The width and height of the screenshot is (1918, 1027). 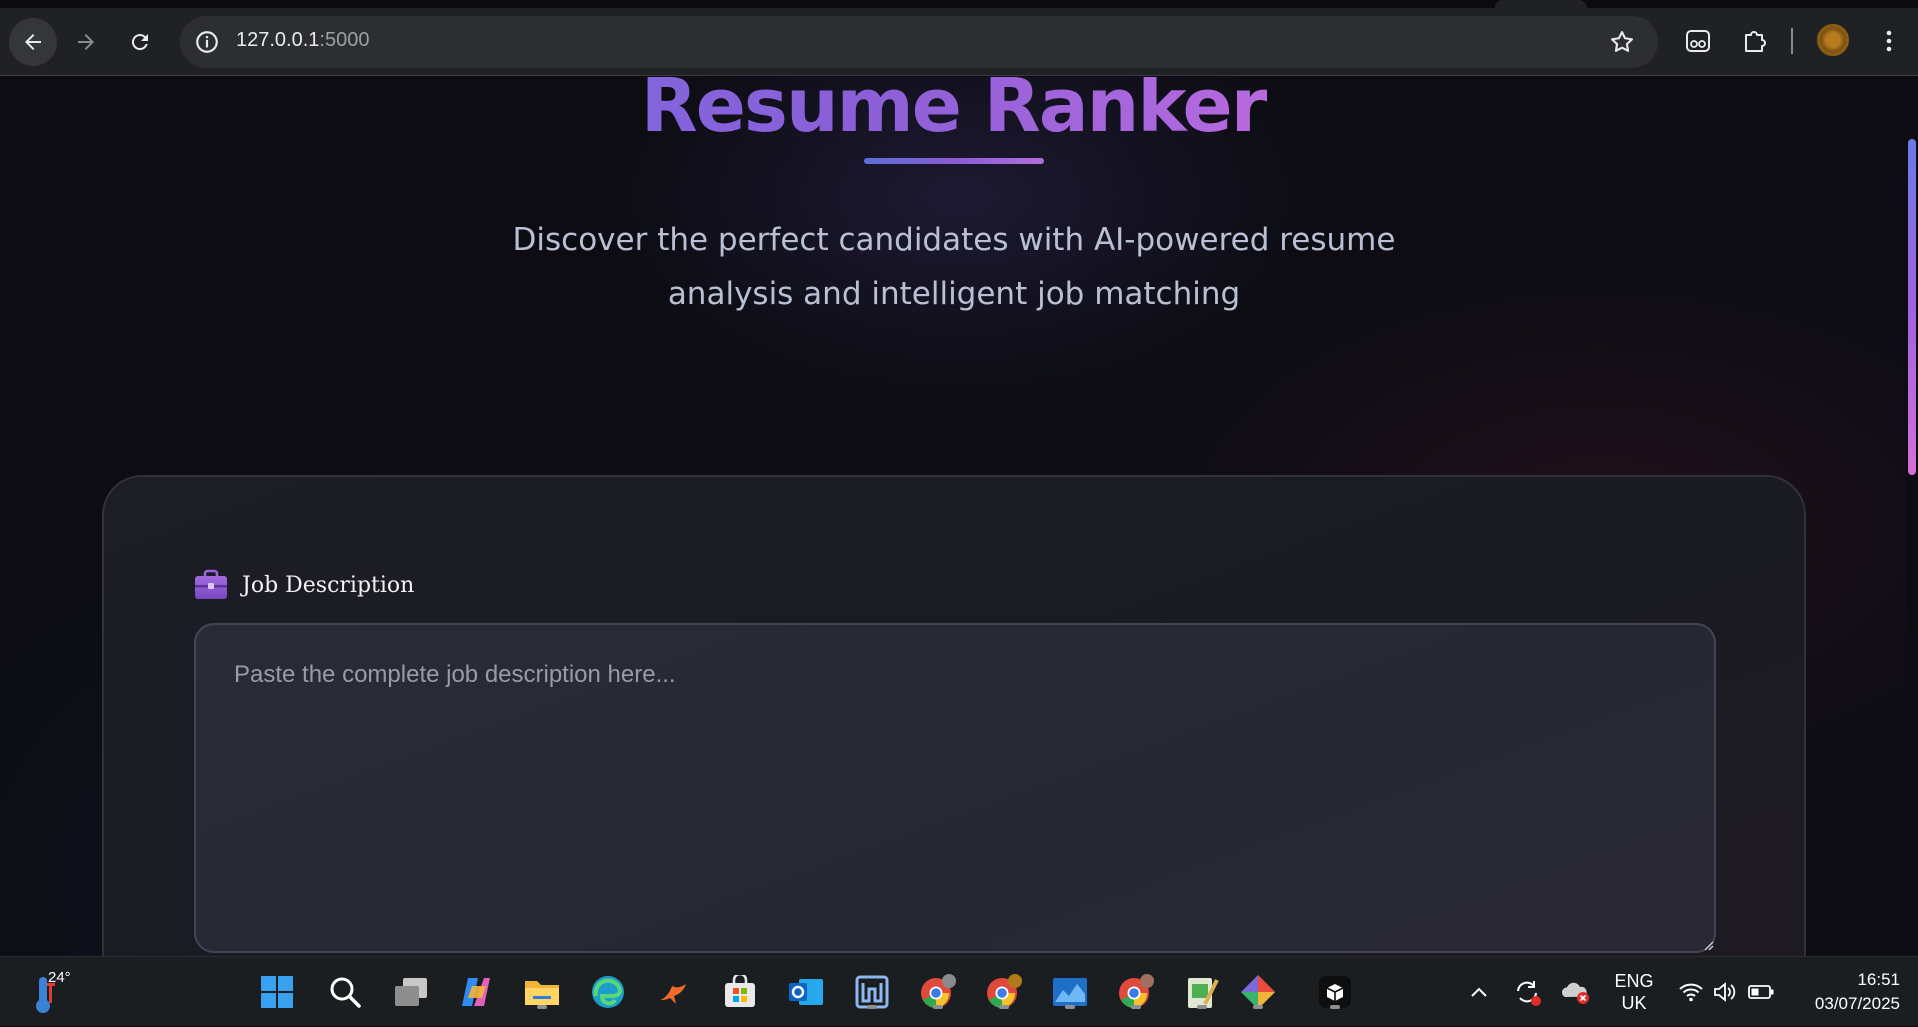 What do you see at coordinates (954, 161) in the screenshot?
I see `title-underline` at bounding box center [954, 161].